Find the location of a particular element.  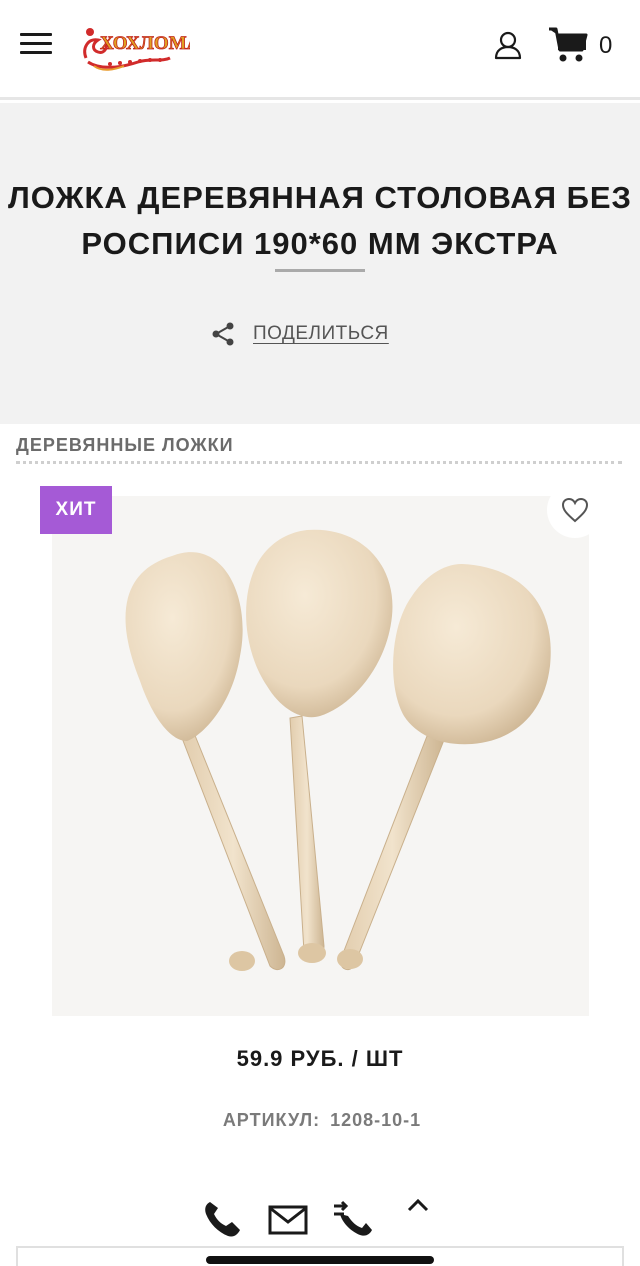

logo: ХОХЛОМА is located at coordinates (135, 44).